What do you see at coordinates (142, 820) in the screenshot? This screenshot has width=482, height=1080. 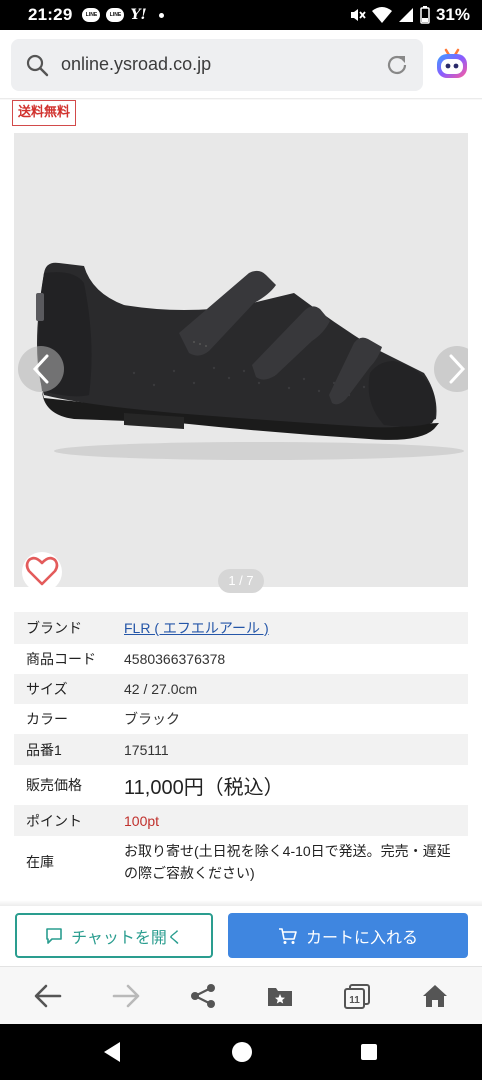 I see `points-value: 100pt` at bounding box center [142, 820].